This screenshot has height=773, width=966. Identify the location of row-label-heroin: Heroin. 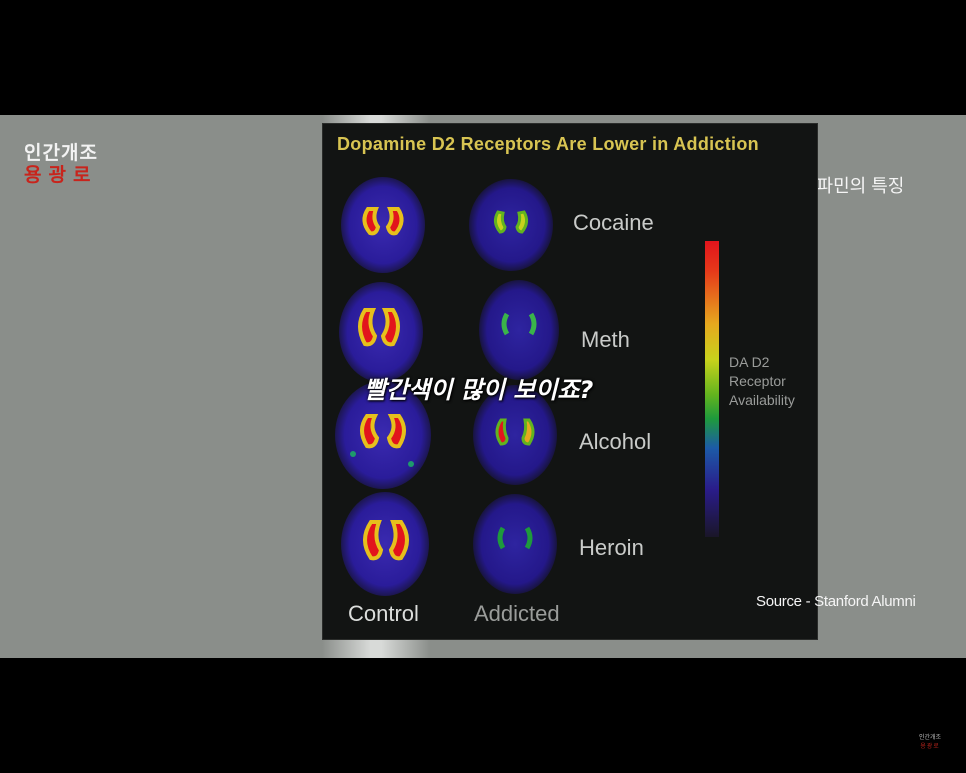
(611, 547).